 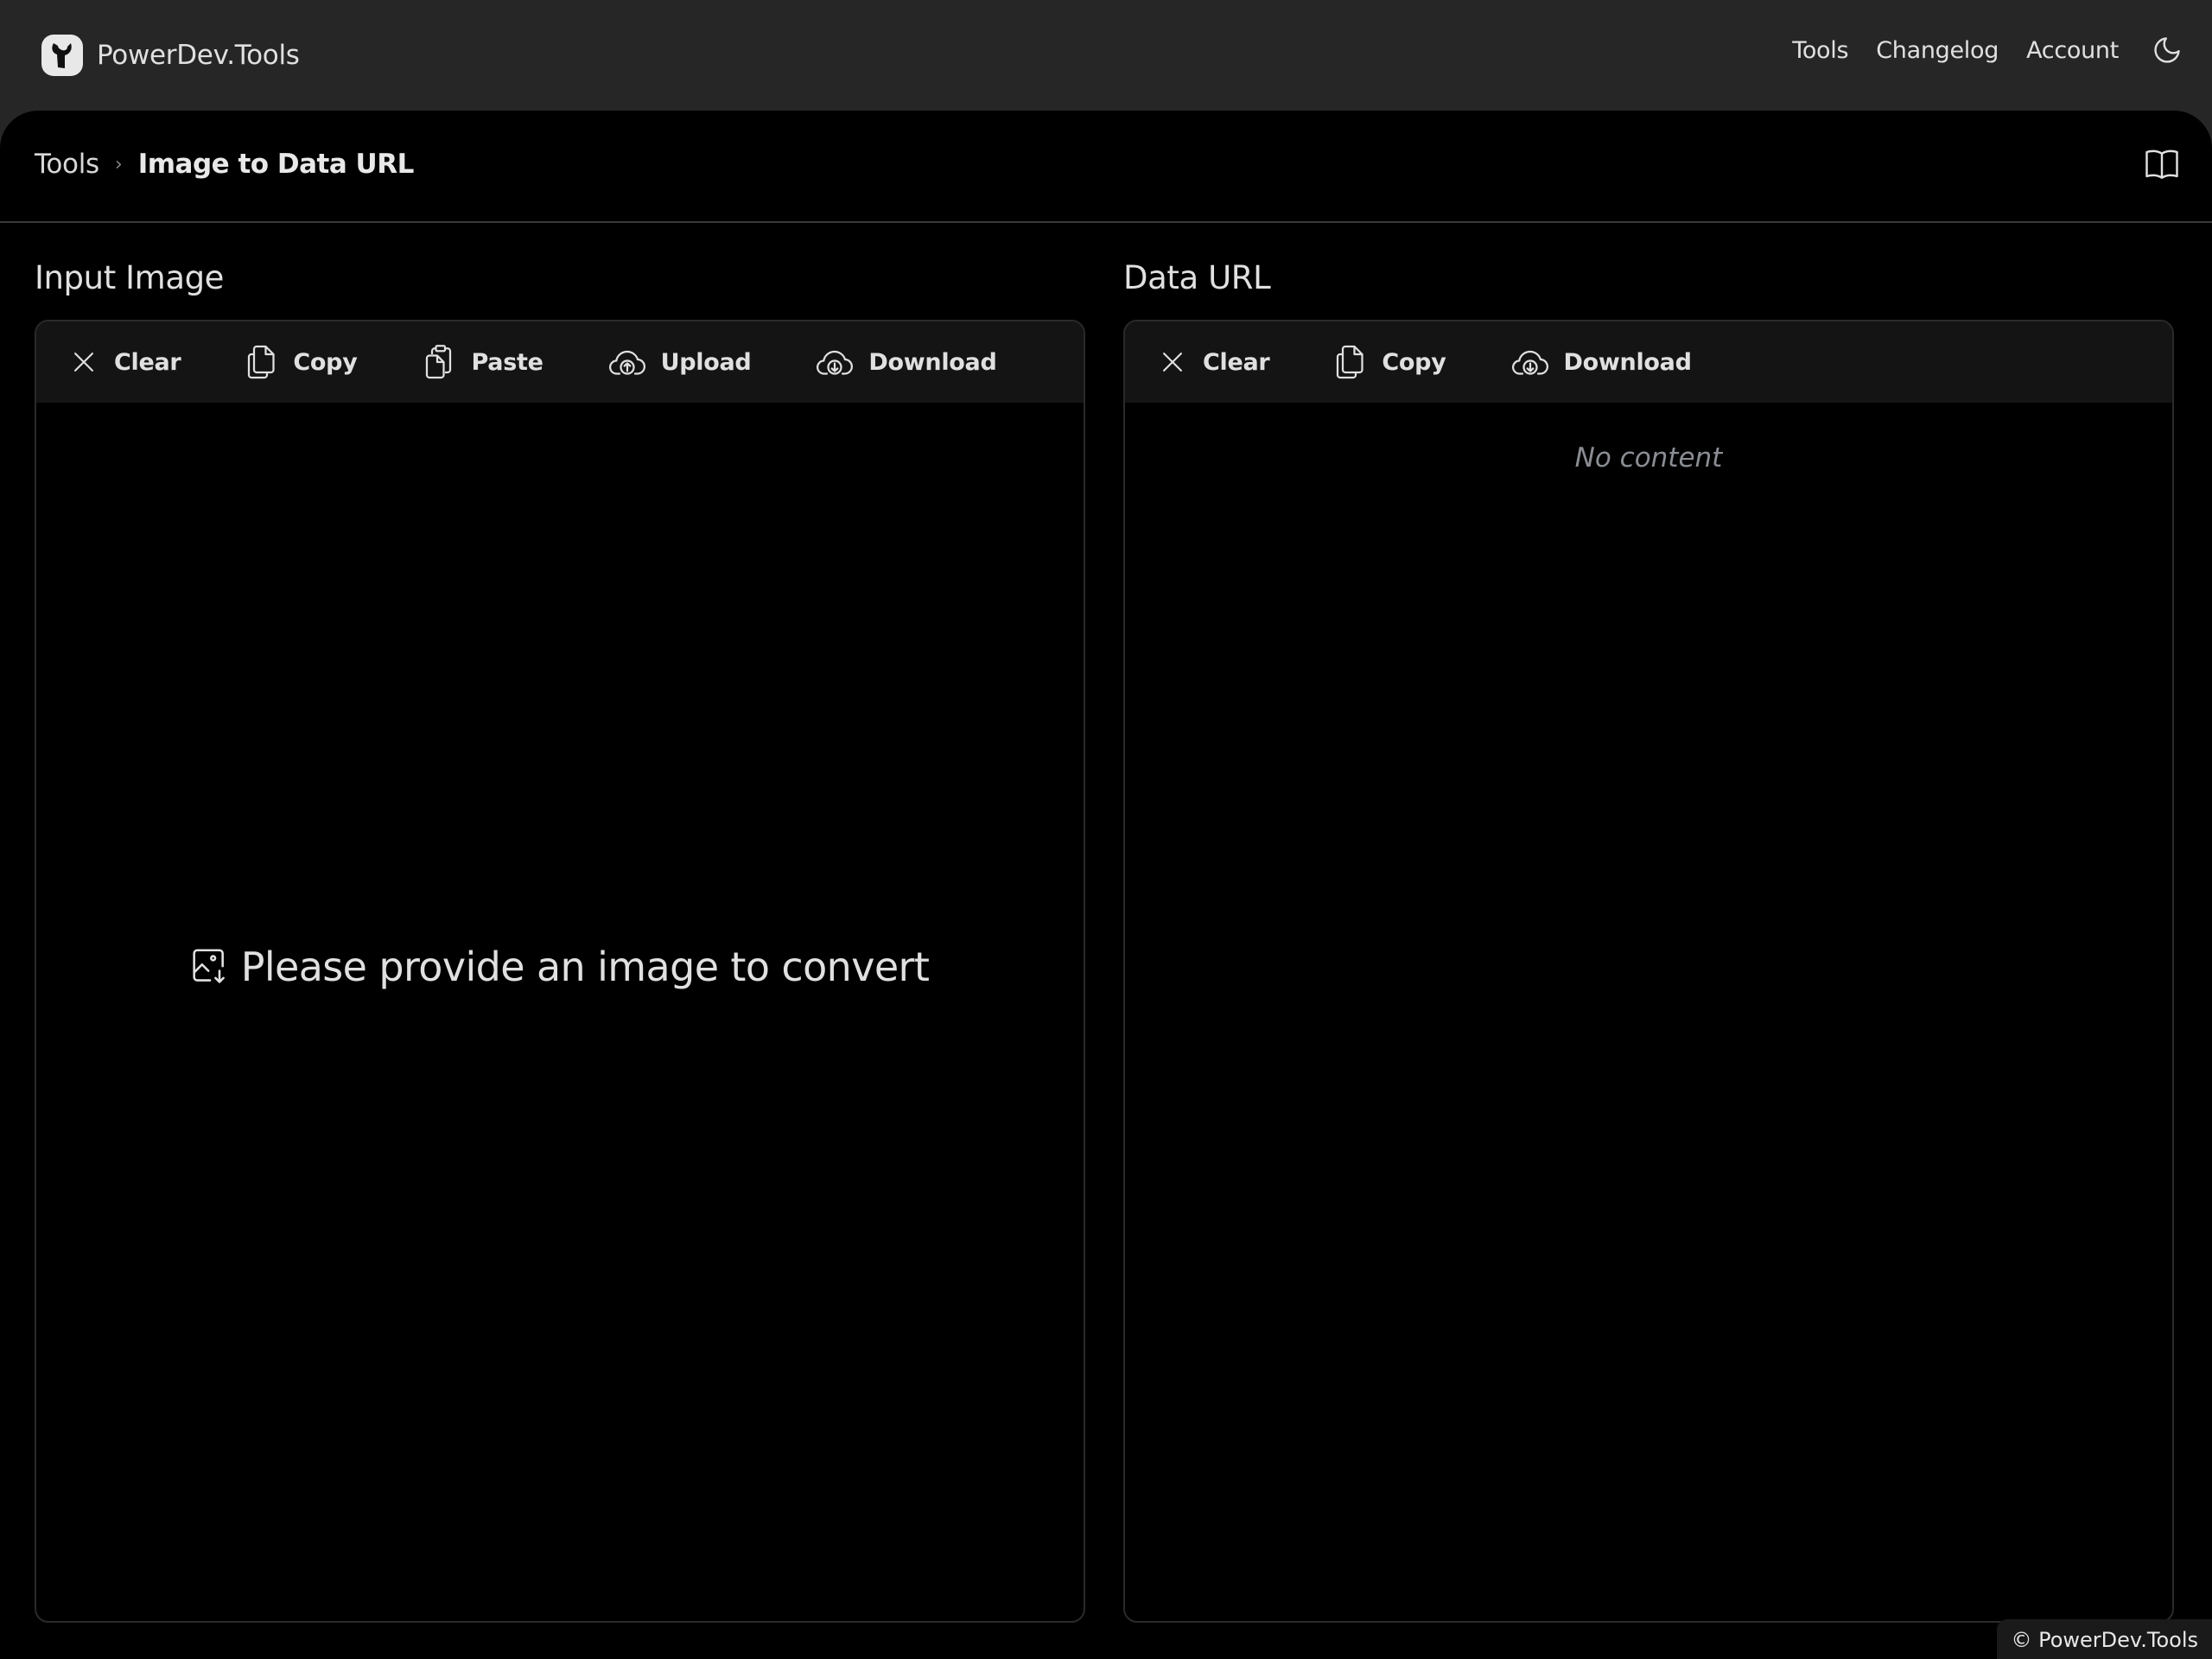 I want to click on brand-name: PowerDev.Tools, so click(x=198, y=55).